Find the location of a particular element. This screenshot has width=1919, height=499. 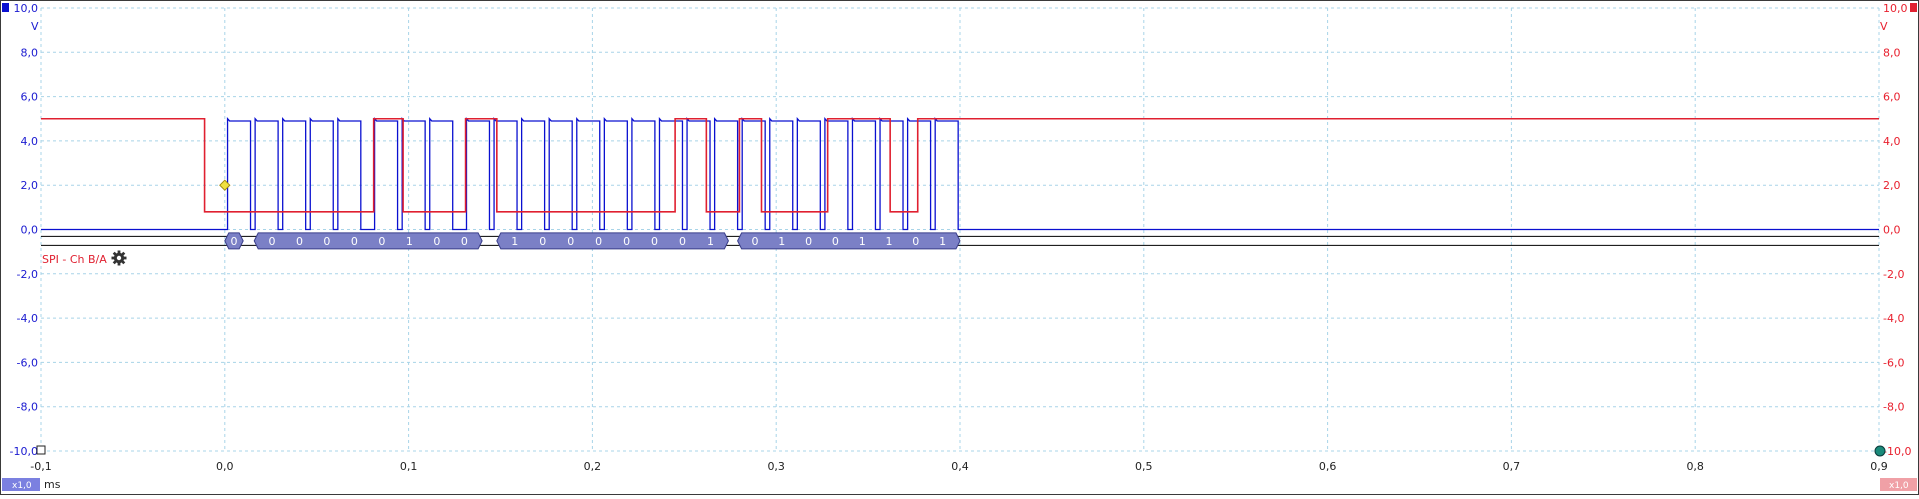

y-tick-label-left: 4,0 is located at coordinates (30, 141).